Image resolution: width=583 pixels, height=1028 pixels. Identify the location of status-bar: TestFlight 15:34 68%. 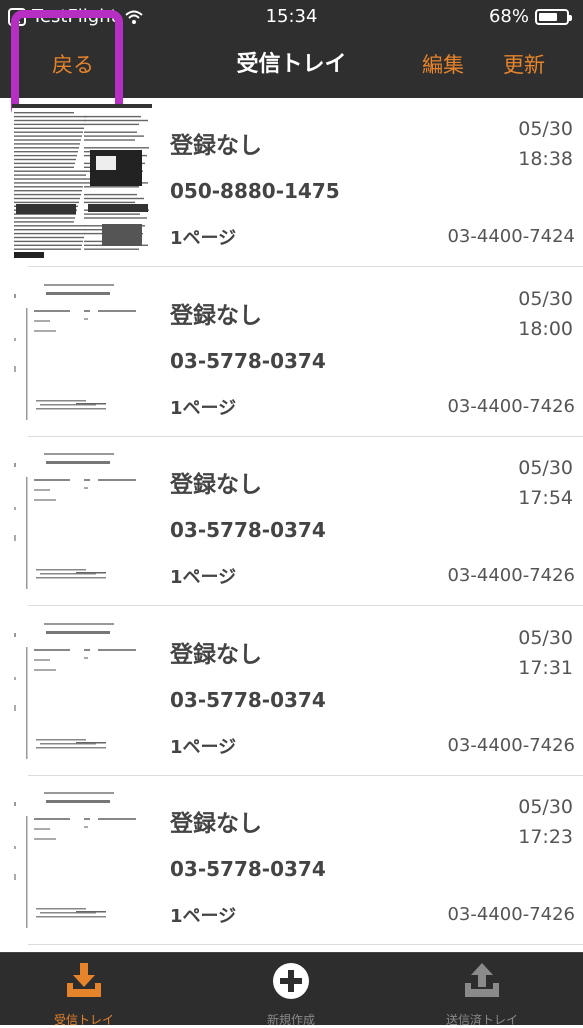
(291, 18).